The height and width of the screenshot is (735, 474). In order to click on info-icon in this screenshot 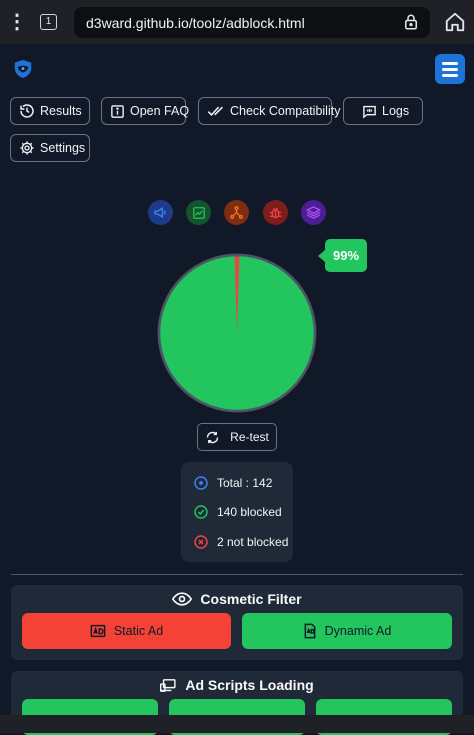, I will do `click(117, 111)`.